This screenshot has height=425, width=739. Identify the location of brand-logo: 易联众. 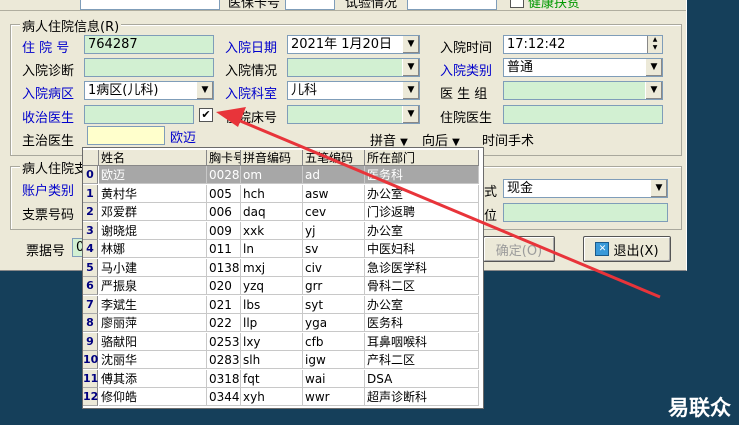
(699, 407).